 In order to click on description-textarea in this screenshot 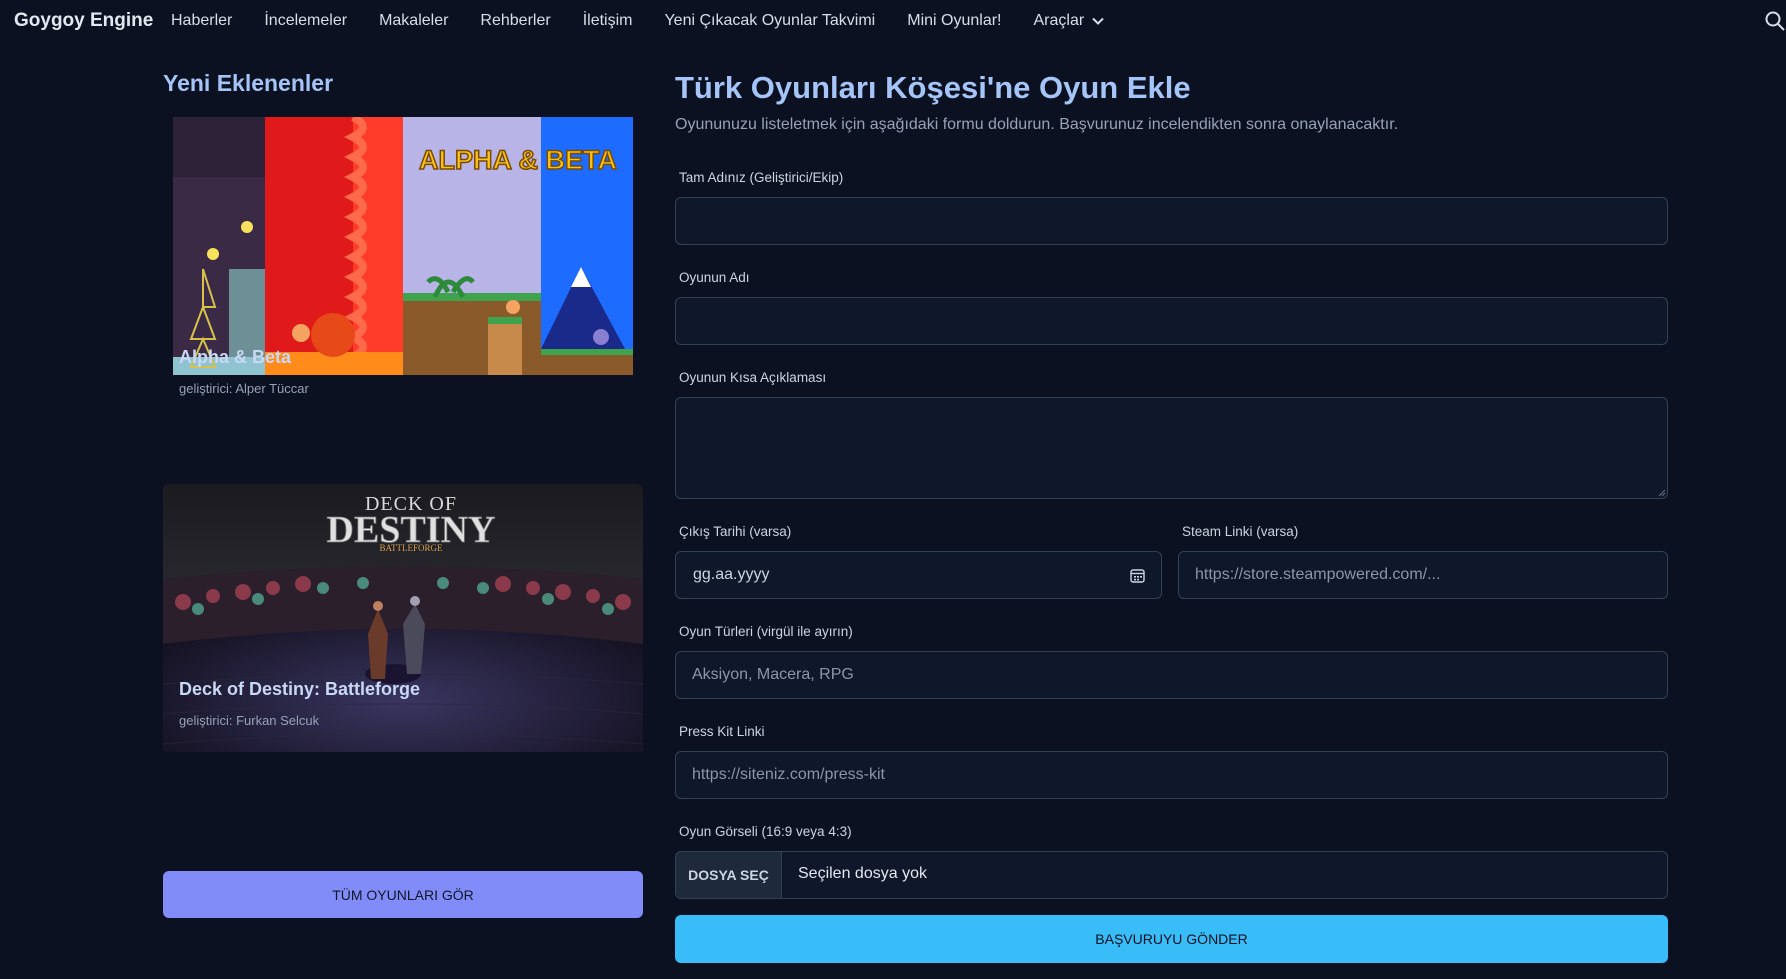, I will do `click(1171, 448)`.